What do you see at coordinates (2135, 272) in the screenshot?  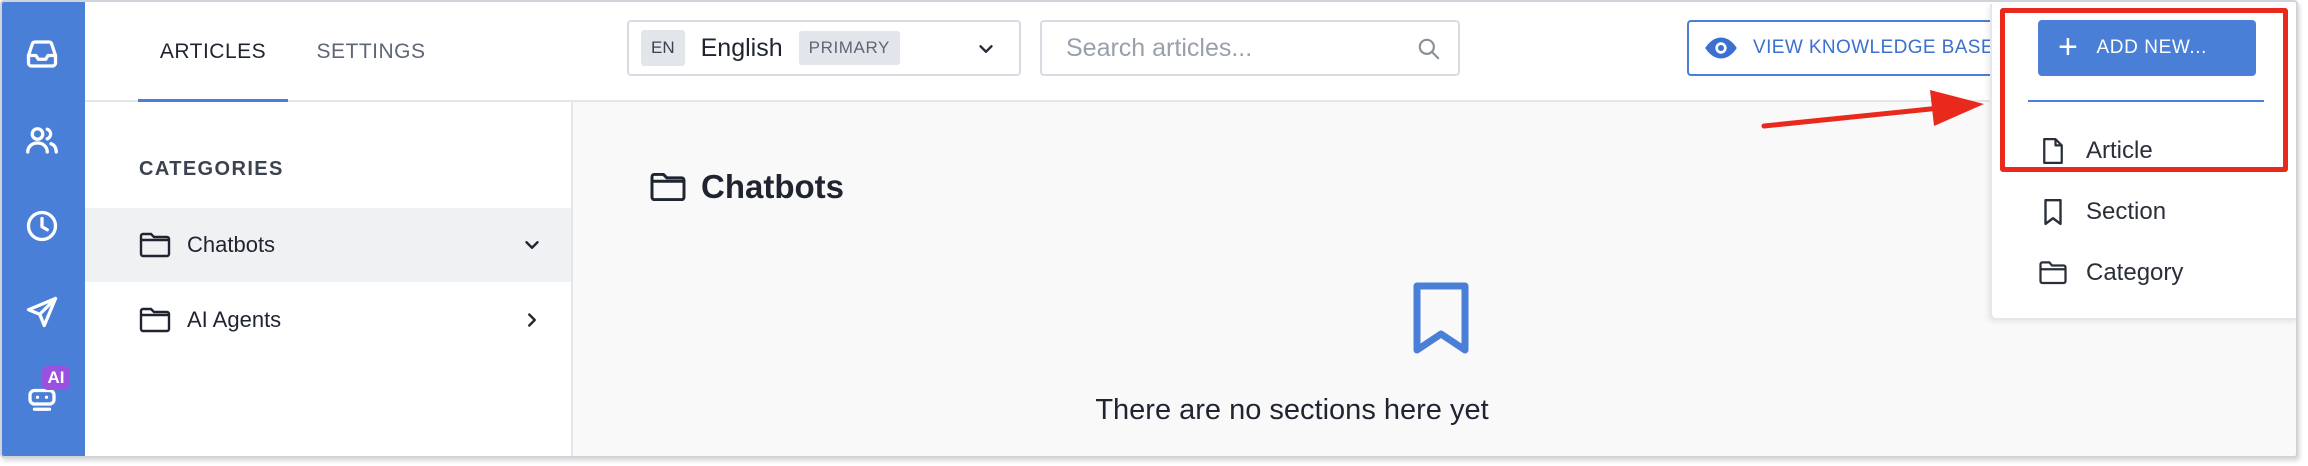 I see `menu-item-label: Category` at bounding box center [2135, 272].